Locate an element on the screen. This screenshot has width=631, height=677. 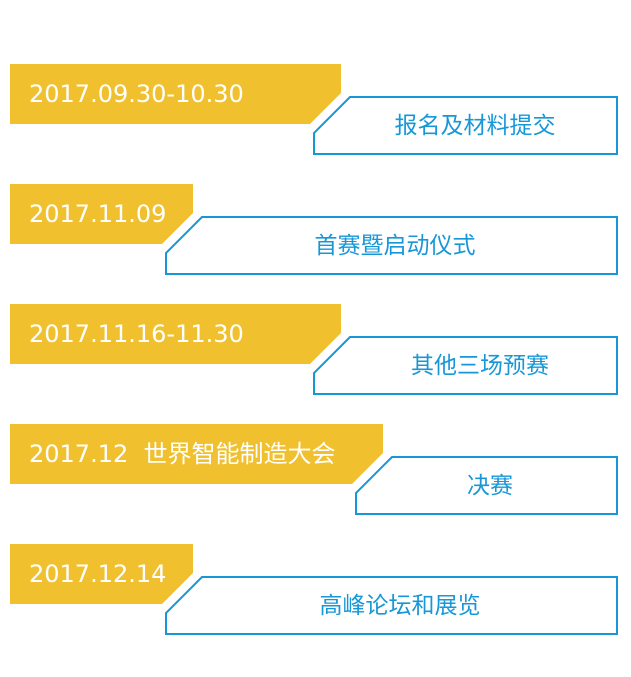
timeline-item: 2017.12 世界智能制造大会 决赛 is located at coordinates (315, 474).